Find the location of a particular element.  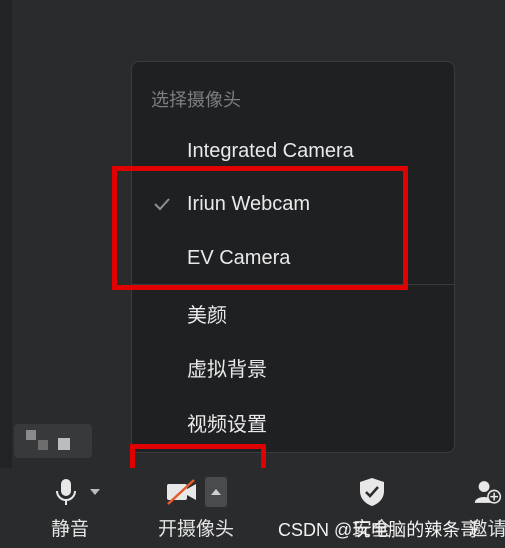

menu-item-beauty: 美颜 is located at coordinates (293, 313).